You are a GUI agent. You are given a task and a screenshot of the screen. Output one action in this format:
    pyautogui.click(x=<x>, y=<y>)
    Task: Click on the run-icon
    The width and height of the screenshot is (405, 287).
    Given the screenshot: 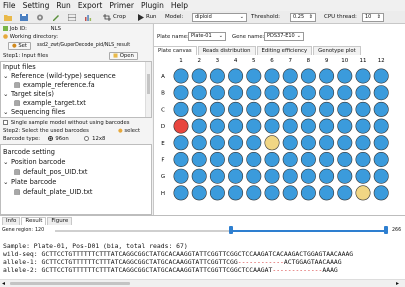 What is the action you would take?
    pyautogui.click(x=141, y=17)
    